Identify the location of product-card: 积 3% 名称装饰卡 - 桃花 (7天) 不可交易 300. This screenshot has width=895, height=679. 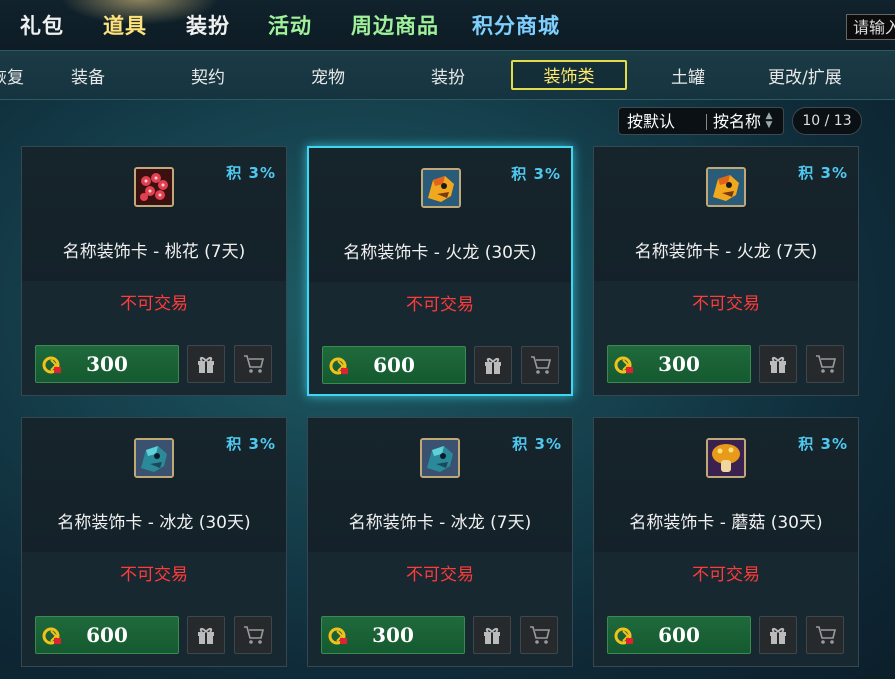
(154, 271).